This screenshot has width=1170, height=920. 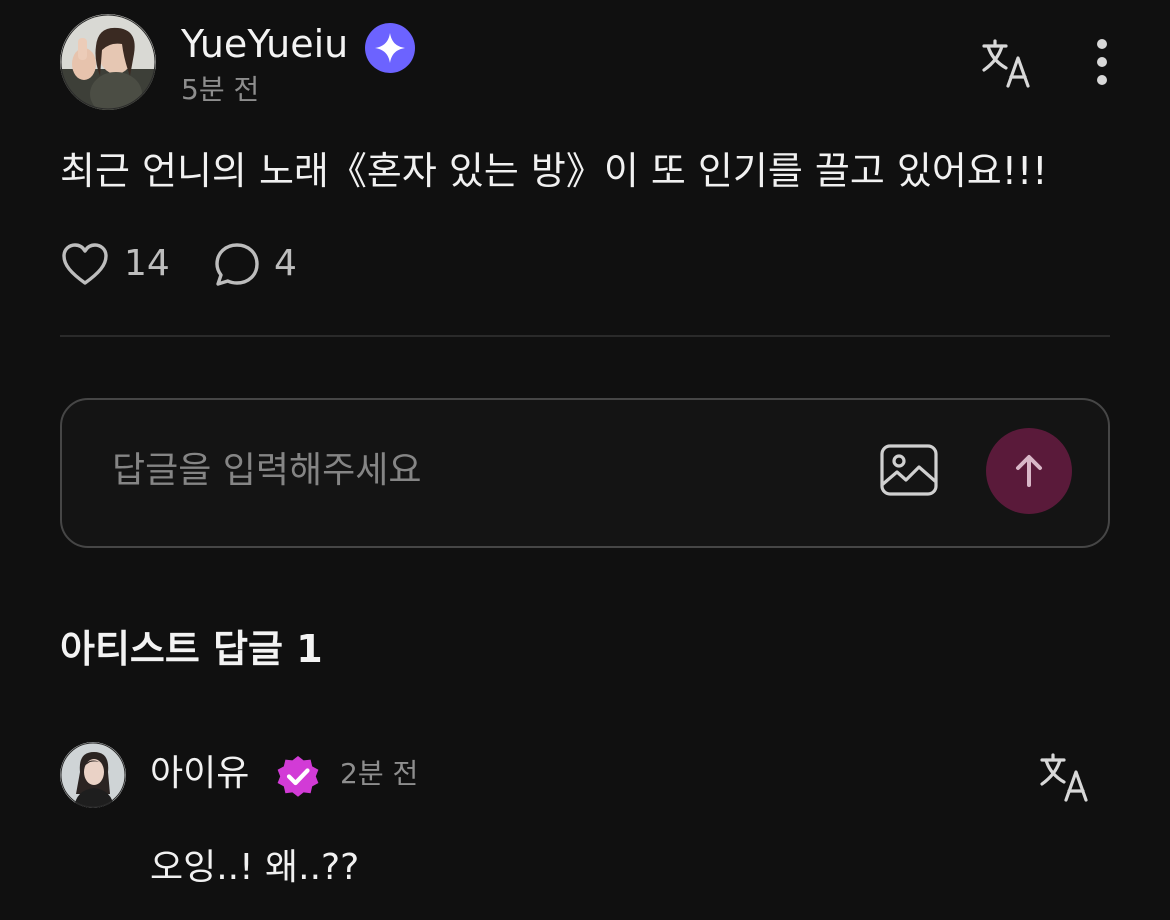 What do you see at coordinates (1102, 64) in the screenshot?
I see `more-vertical-icon` at bounding box center [1102, 64].